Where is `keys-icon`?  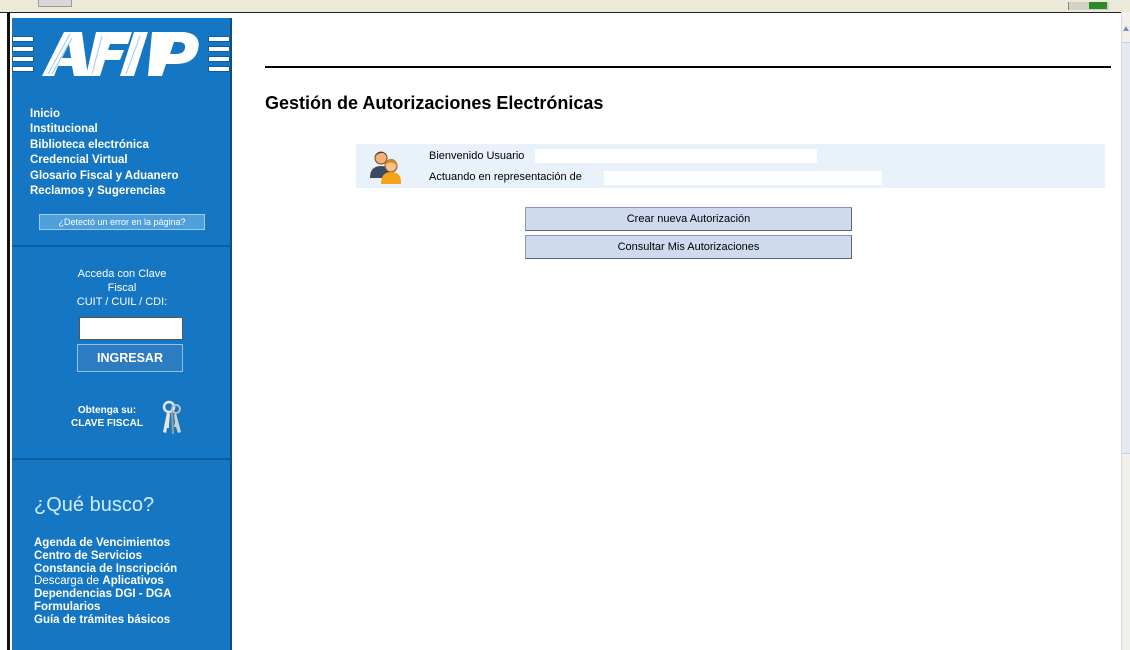
keys-icon is located at coordinates (172, 418).